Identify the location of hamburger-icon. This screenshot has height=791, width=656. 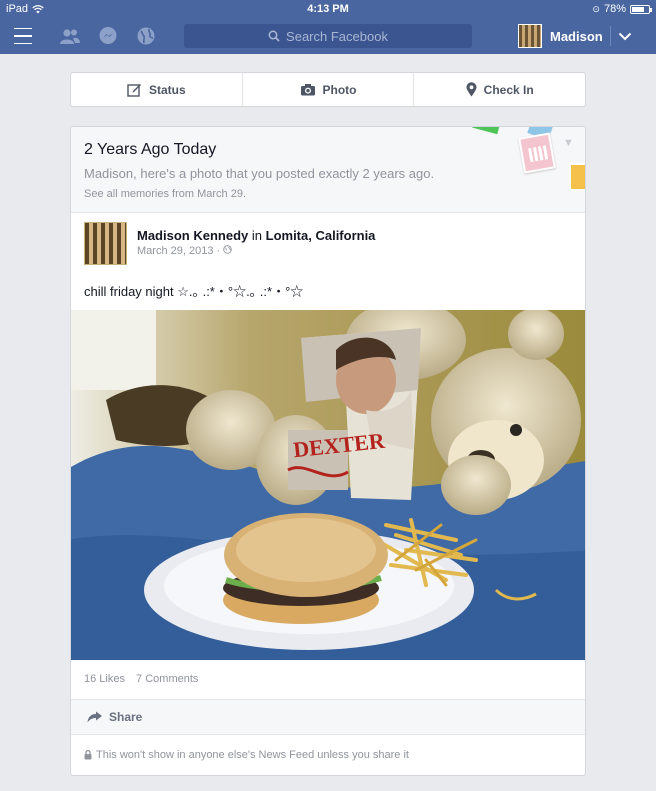
(23, 36).